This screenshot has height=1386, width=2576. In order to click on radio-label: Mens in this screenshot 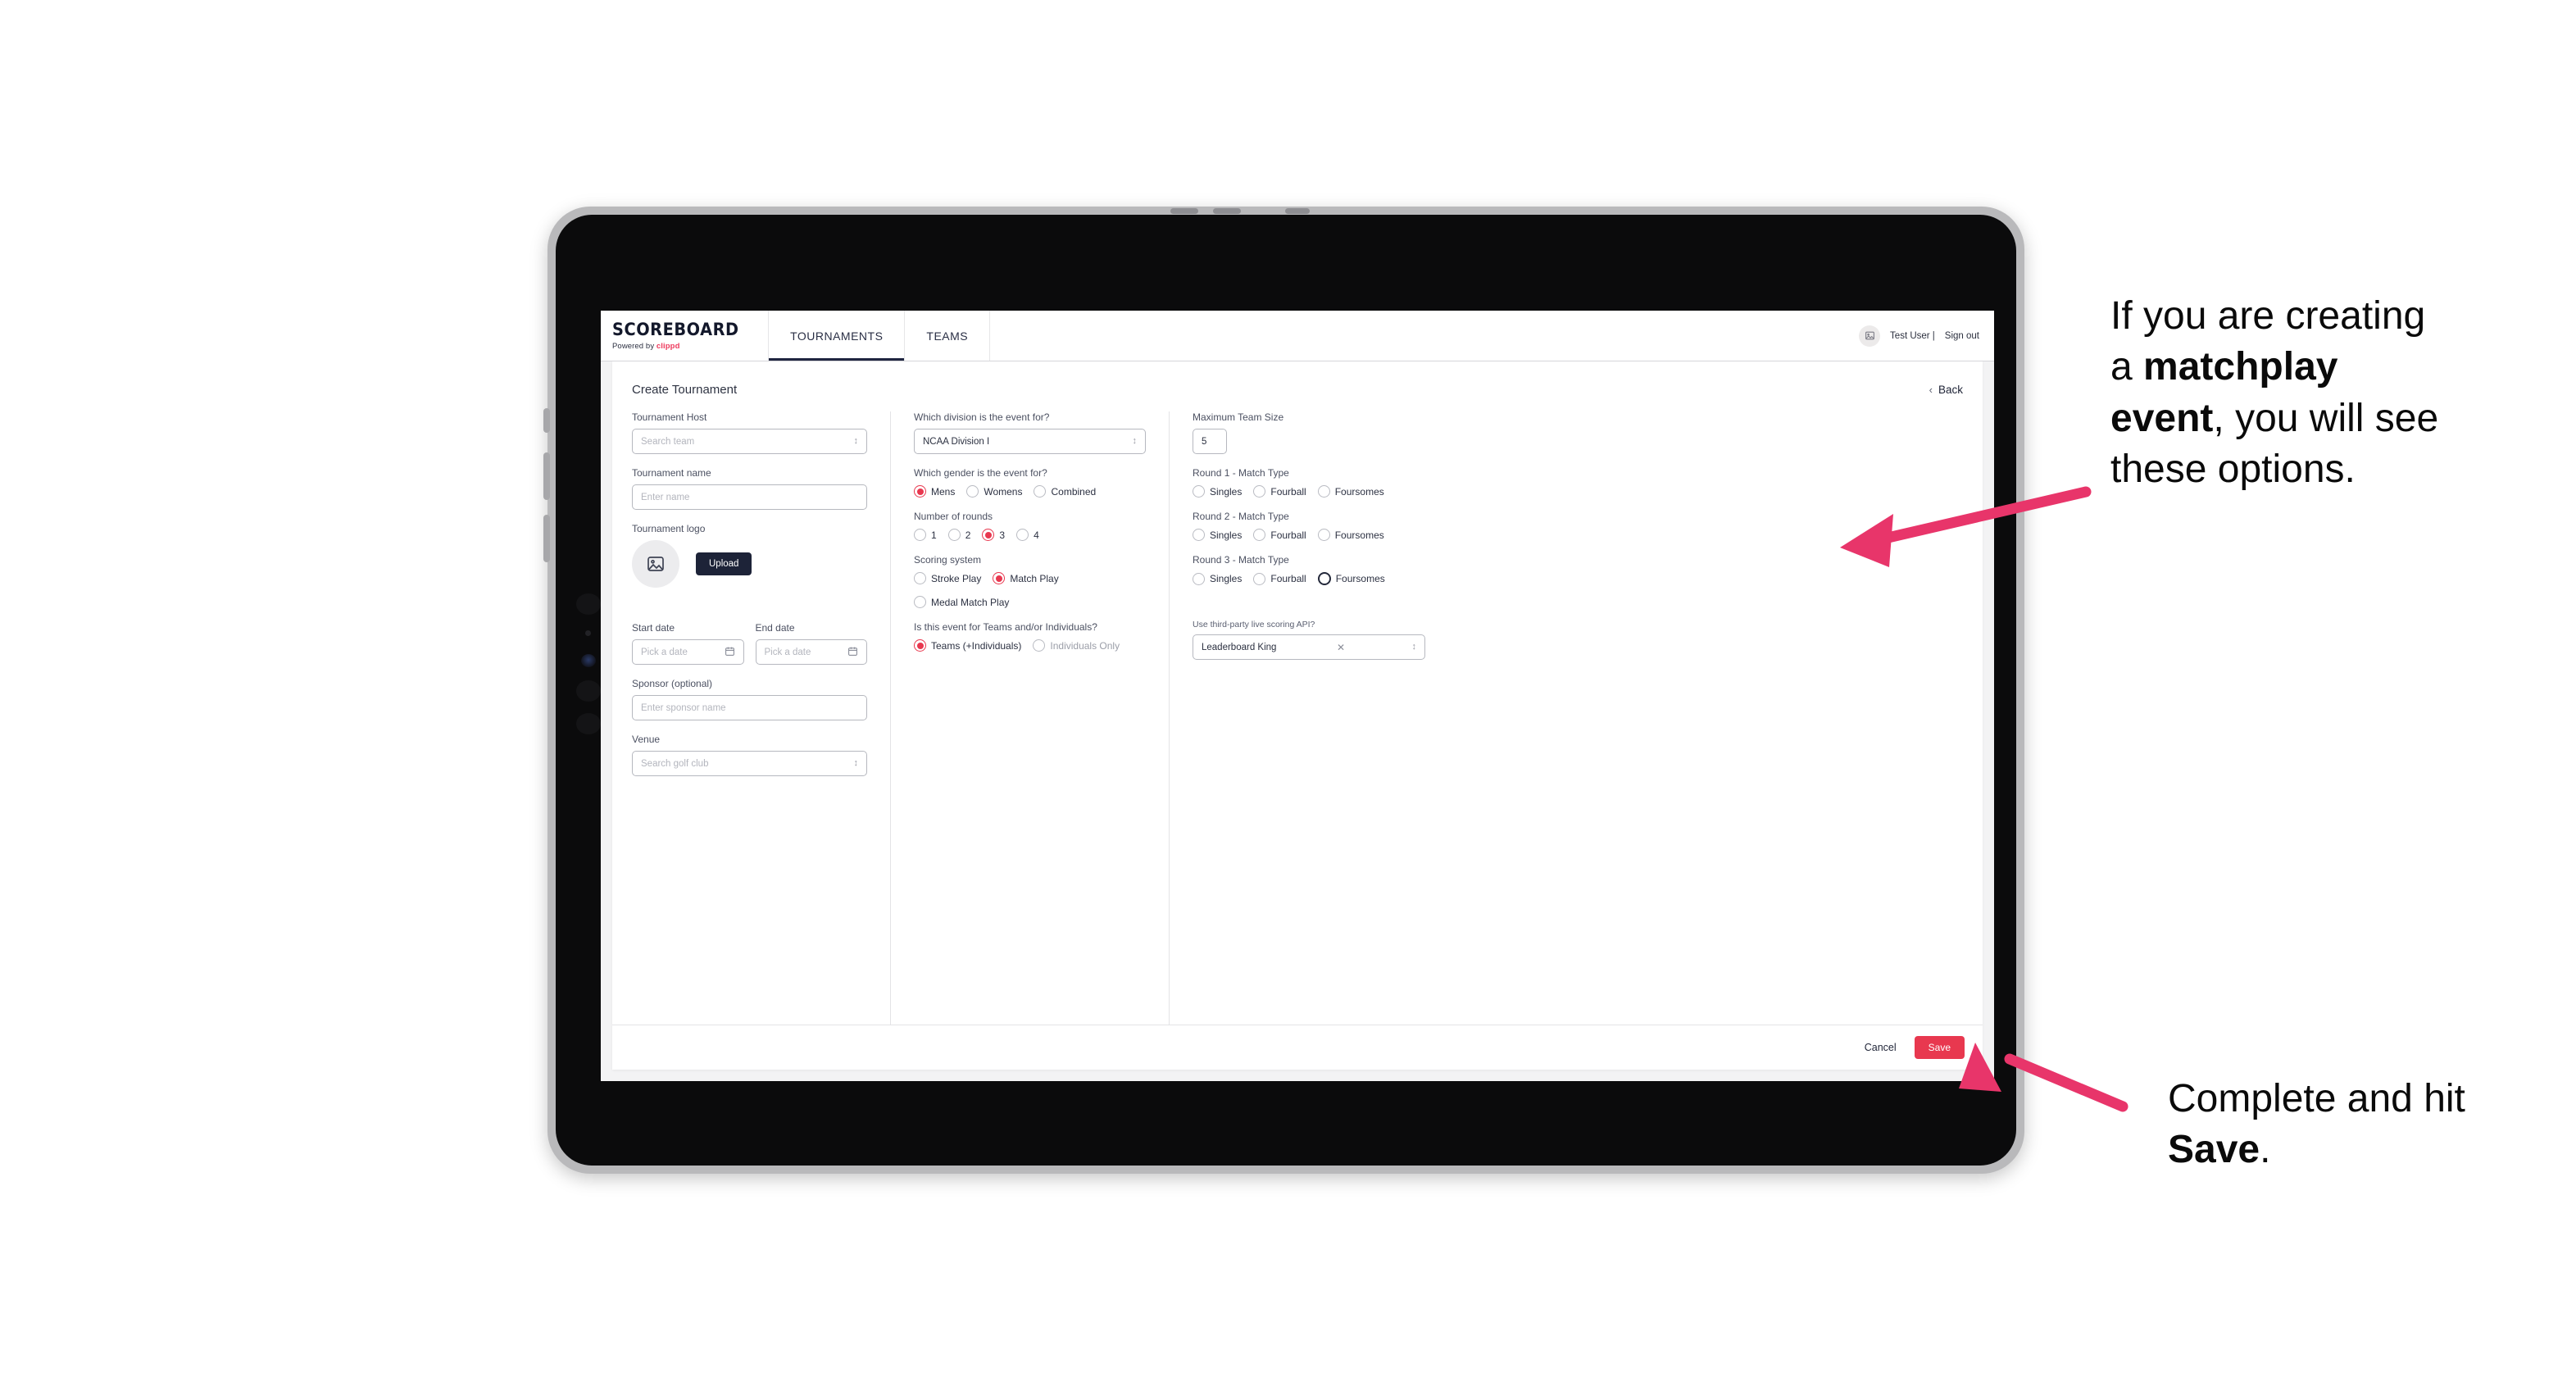, I will do `click(943, 491)`.